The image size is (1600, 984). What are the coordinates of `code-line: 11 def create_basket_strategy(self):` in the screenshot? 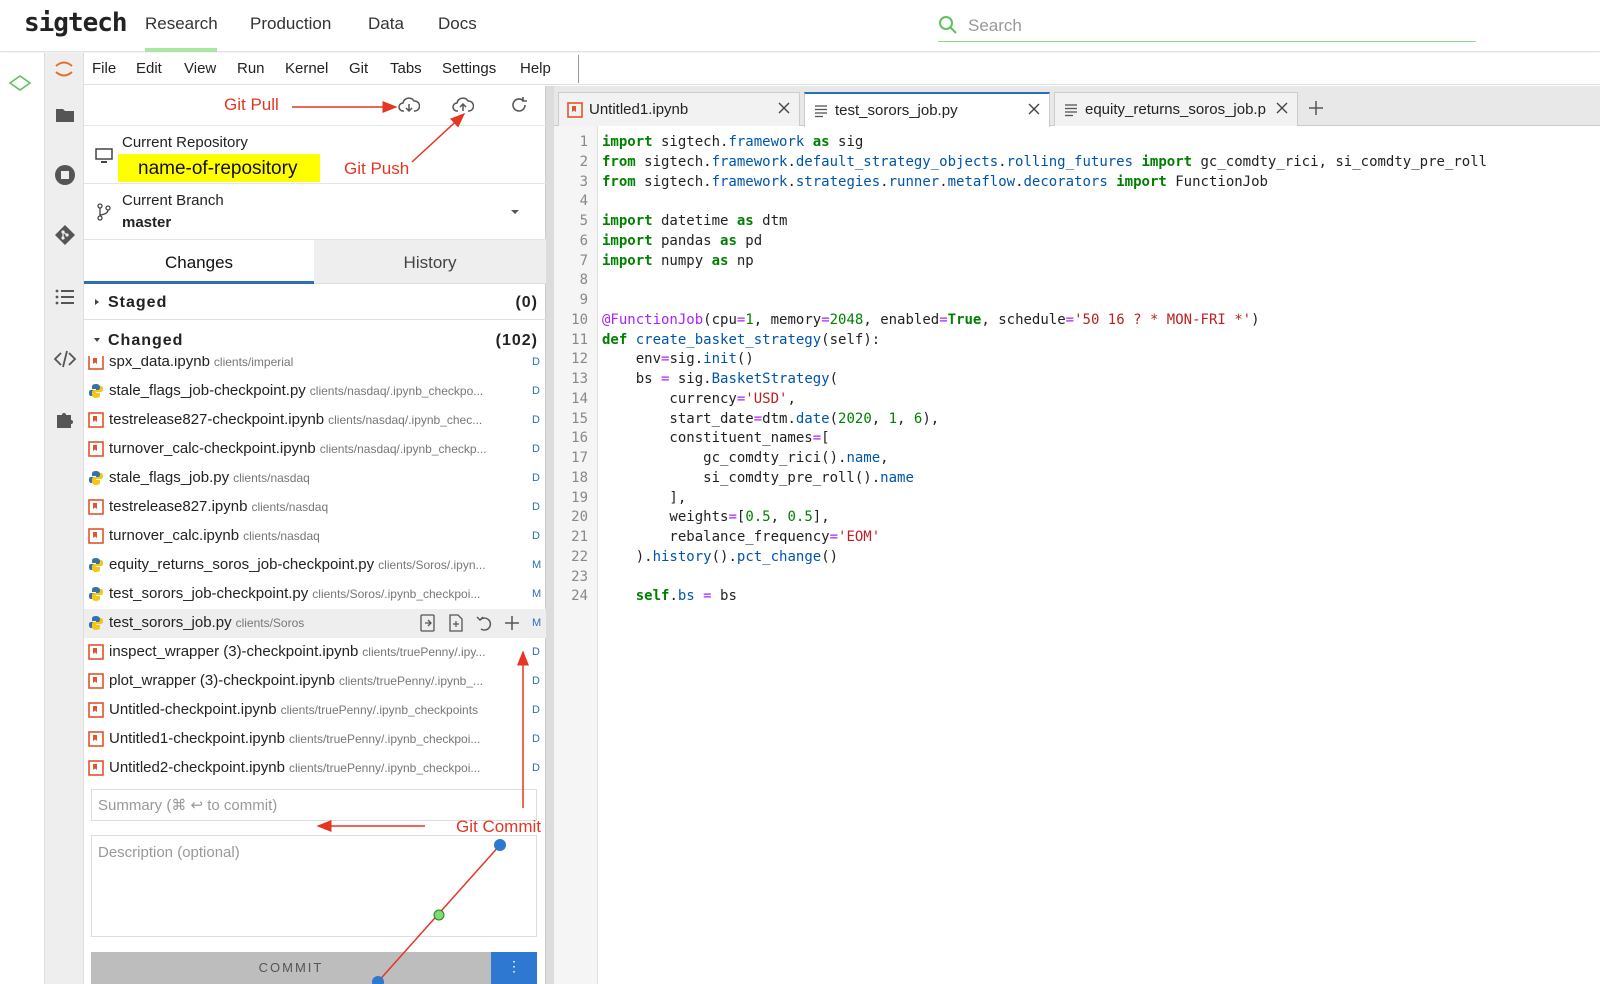 It's located at (1077, 342).